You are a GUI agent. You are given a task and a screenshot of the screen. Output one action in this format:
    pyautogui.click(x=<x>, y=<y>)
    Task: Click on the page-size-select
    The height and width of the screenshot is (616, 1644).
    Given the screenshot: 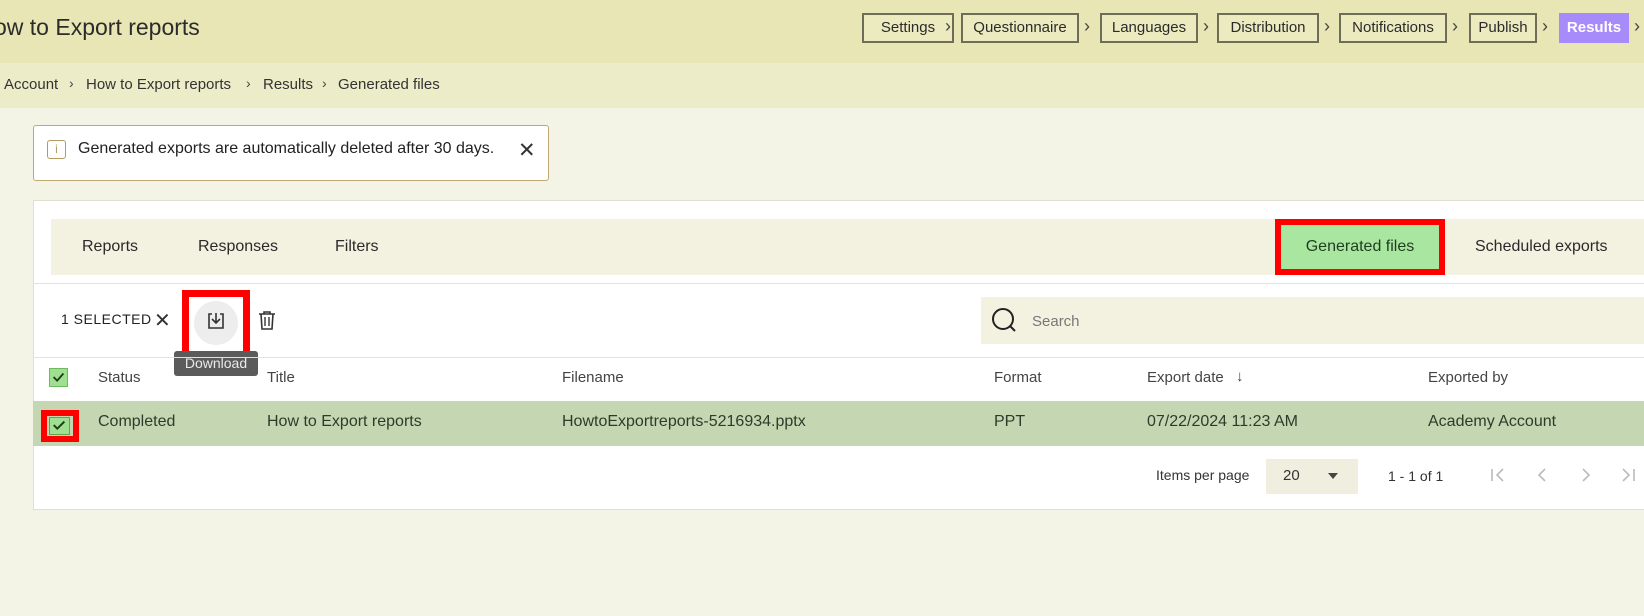 What is the action you would take?
    pyautogui.click(x=1312, y=476)
    